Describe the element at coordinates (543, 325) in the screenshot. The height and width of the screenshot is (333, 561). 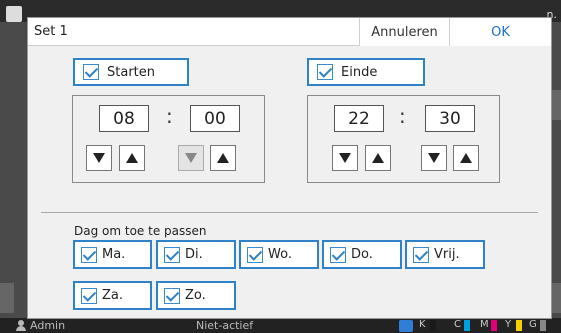
I see `ink-level-g` at that location.